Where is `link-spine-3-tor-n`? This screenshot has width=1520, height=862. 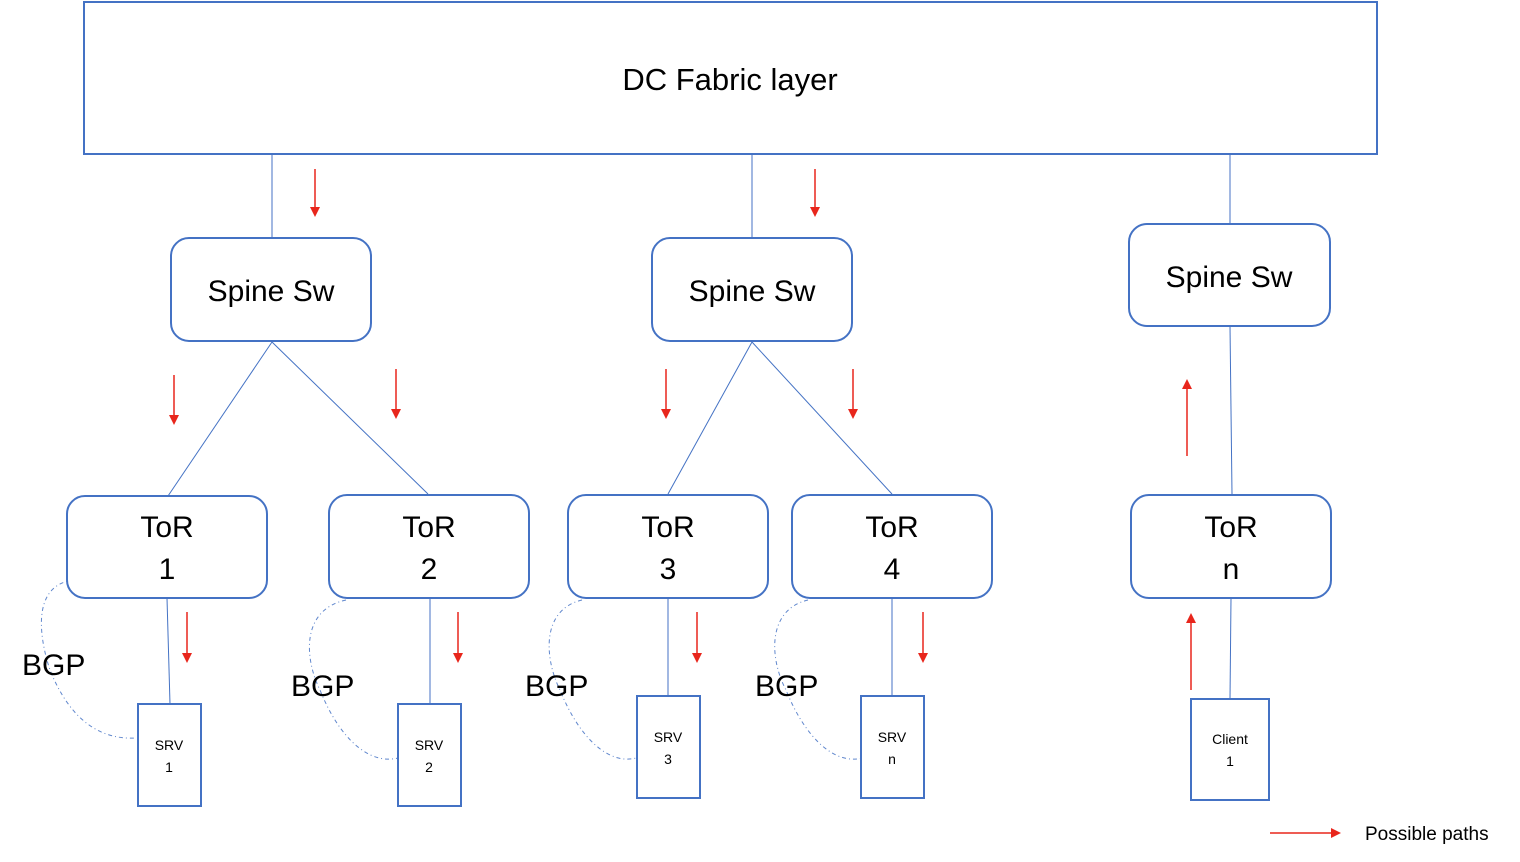
link-spine-3-tor-n is located at coordinates (1231, 410).